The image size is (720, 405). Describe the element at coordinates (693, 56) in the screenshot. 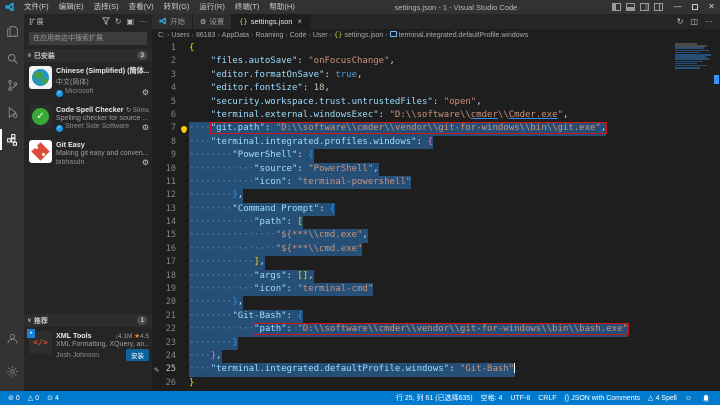

I see `minimap` at that location.